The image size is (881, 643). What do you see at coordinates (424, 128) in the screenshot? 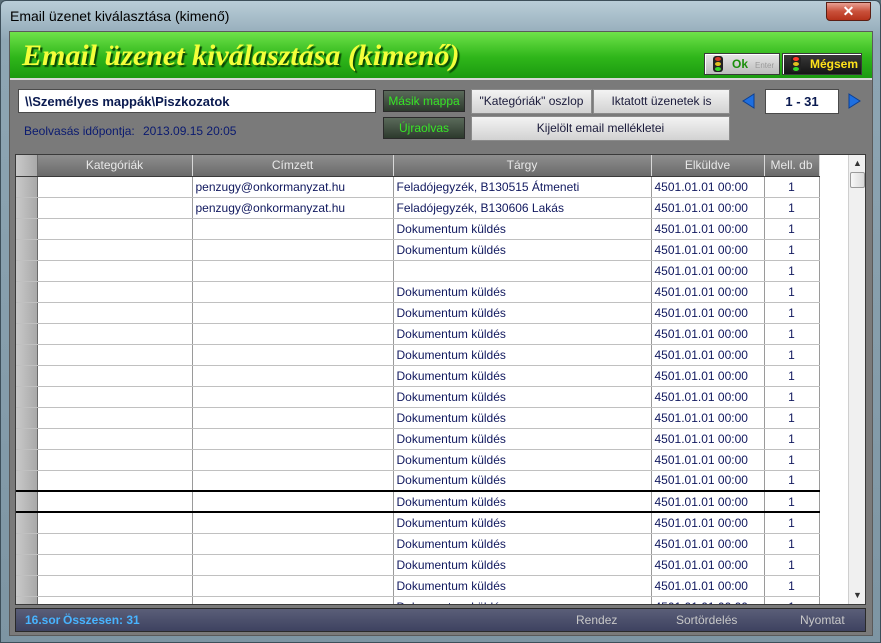
I see `reload-button: Újraolvas` at bounding box center [424, 128].